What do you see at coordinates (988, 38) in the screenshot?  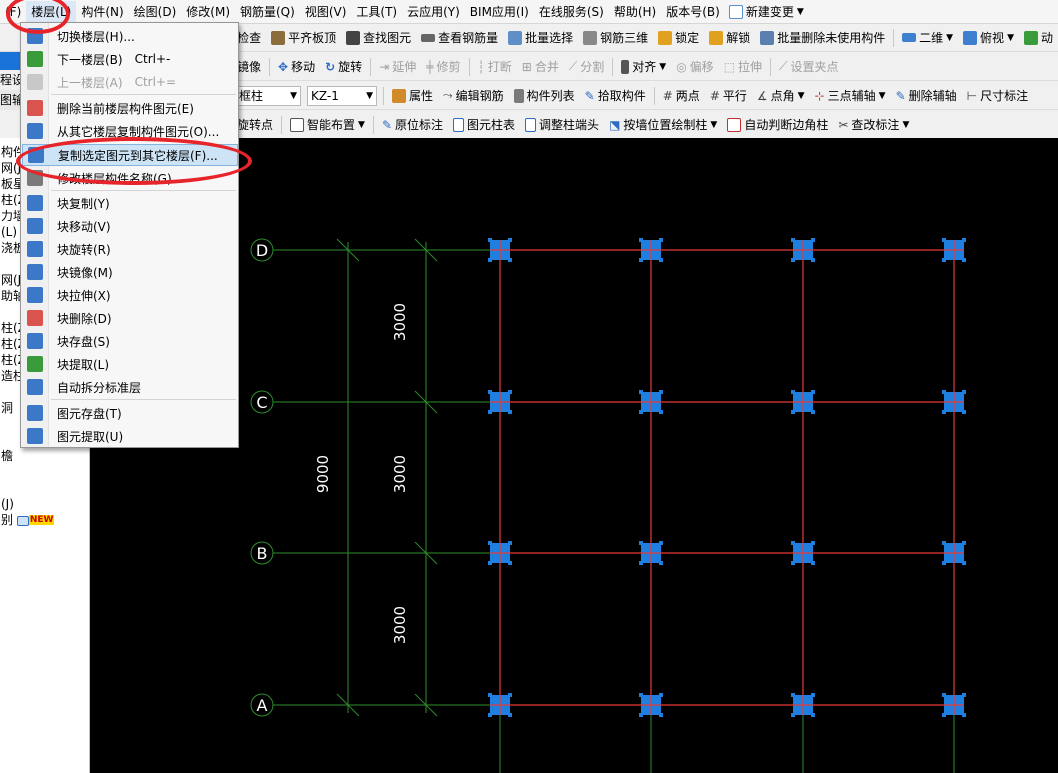 I see `top-view-dropdown: 俯视 ▼` at bounding box center [988, 38].